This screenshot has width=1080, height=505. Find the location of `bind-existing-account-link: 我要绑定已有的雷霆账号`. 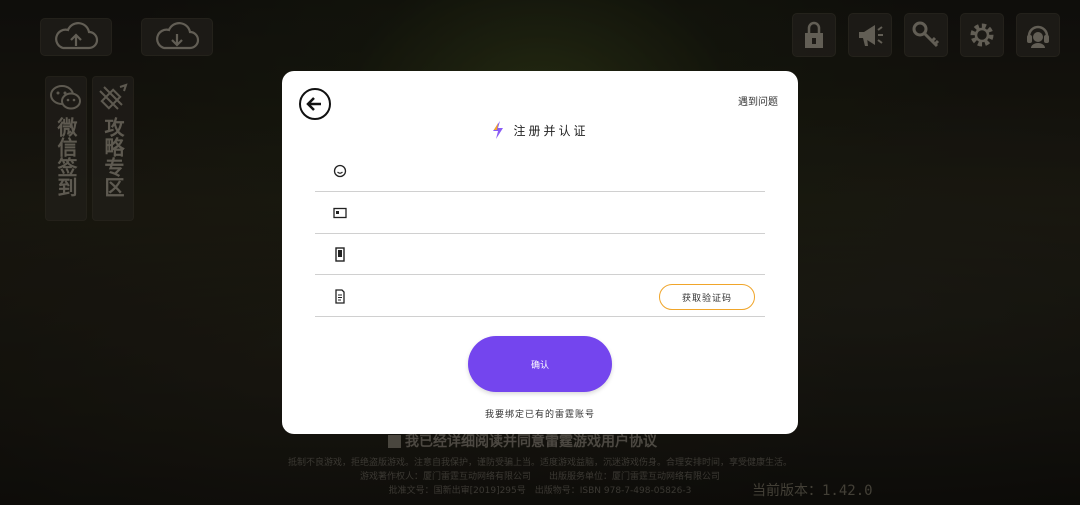

bind-existing-account-link: 我要绑定已有的雷霆账号 is located at coordinates (540, 413).